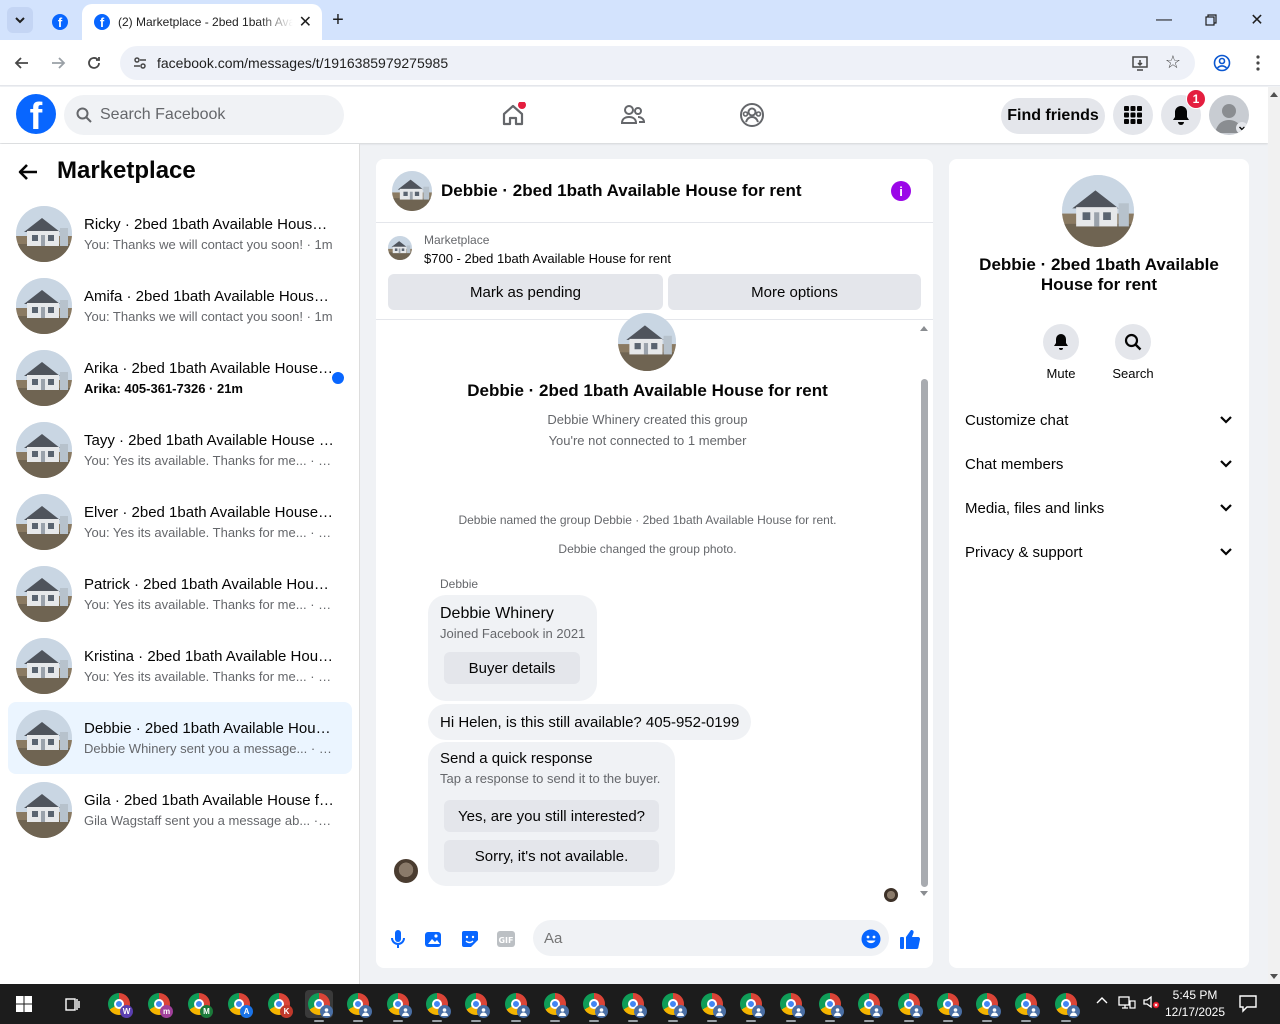 This screenshot has width=1280, height=1024. What do you see at coordinates (901, 191) in the screenshot?
I see `conversation-info-icon: i` at bounding box center [901, 191].